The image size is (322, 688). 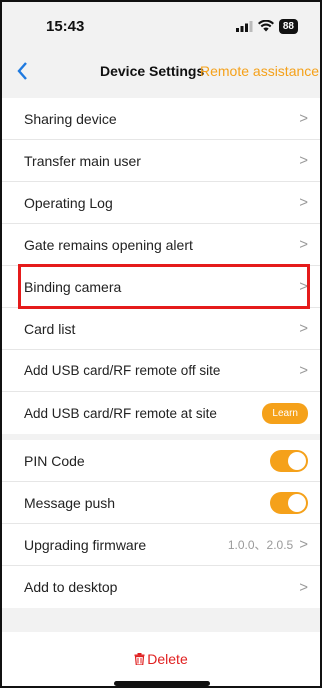 What do you see at coordinates (288, 26) in the screenshot?
I see `battery-indicator: 88` at bounding box center [288, 26].